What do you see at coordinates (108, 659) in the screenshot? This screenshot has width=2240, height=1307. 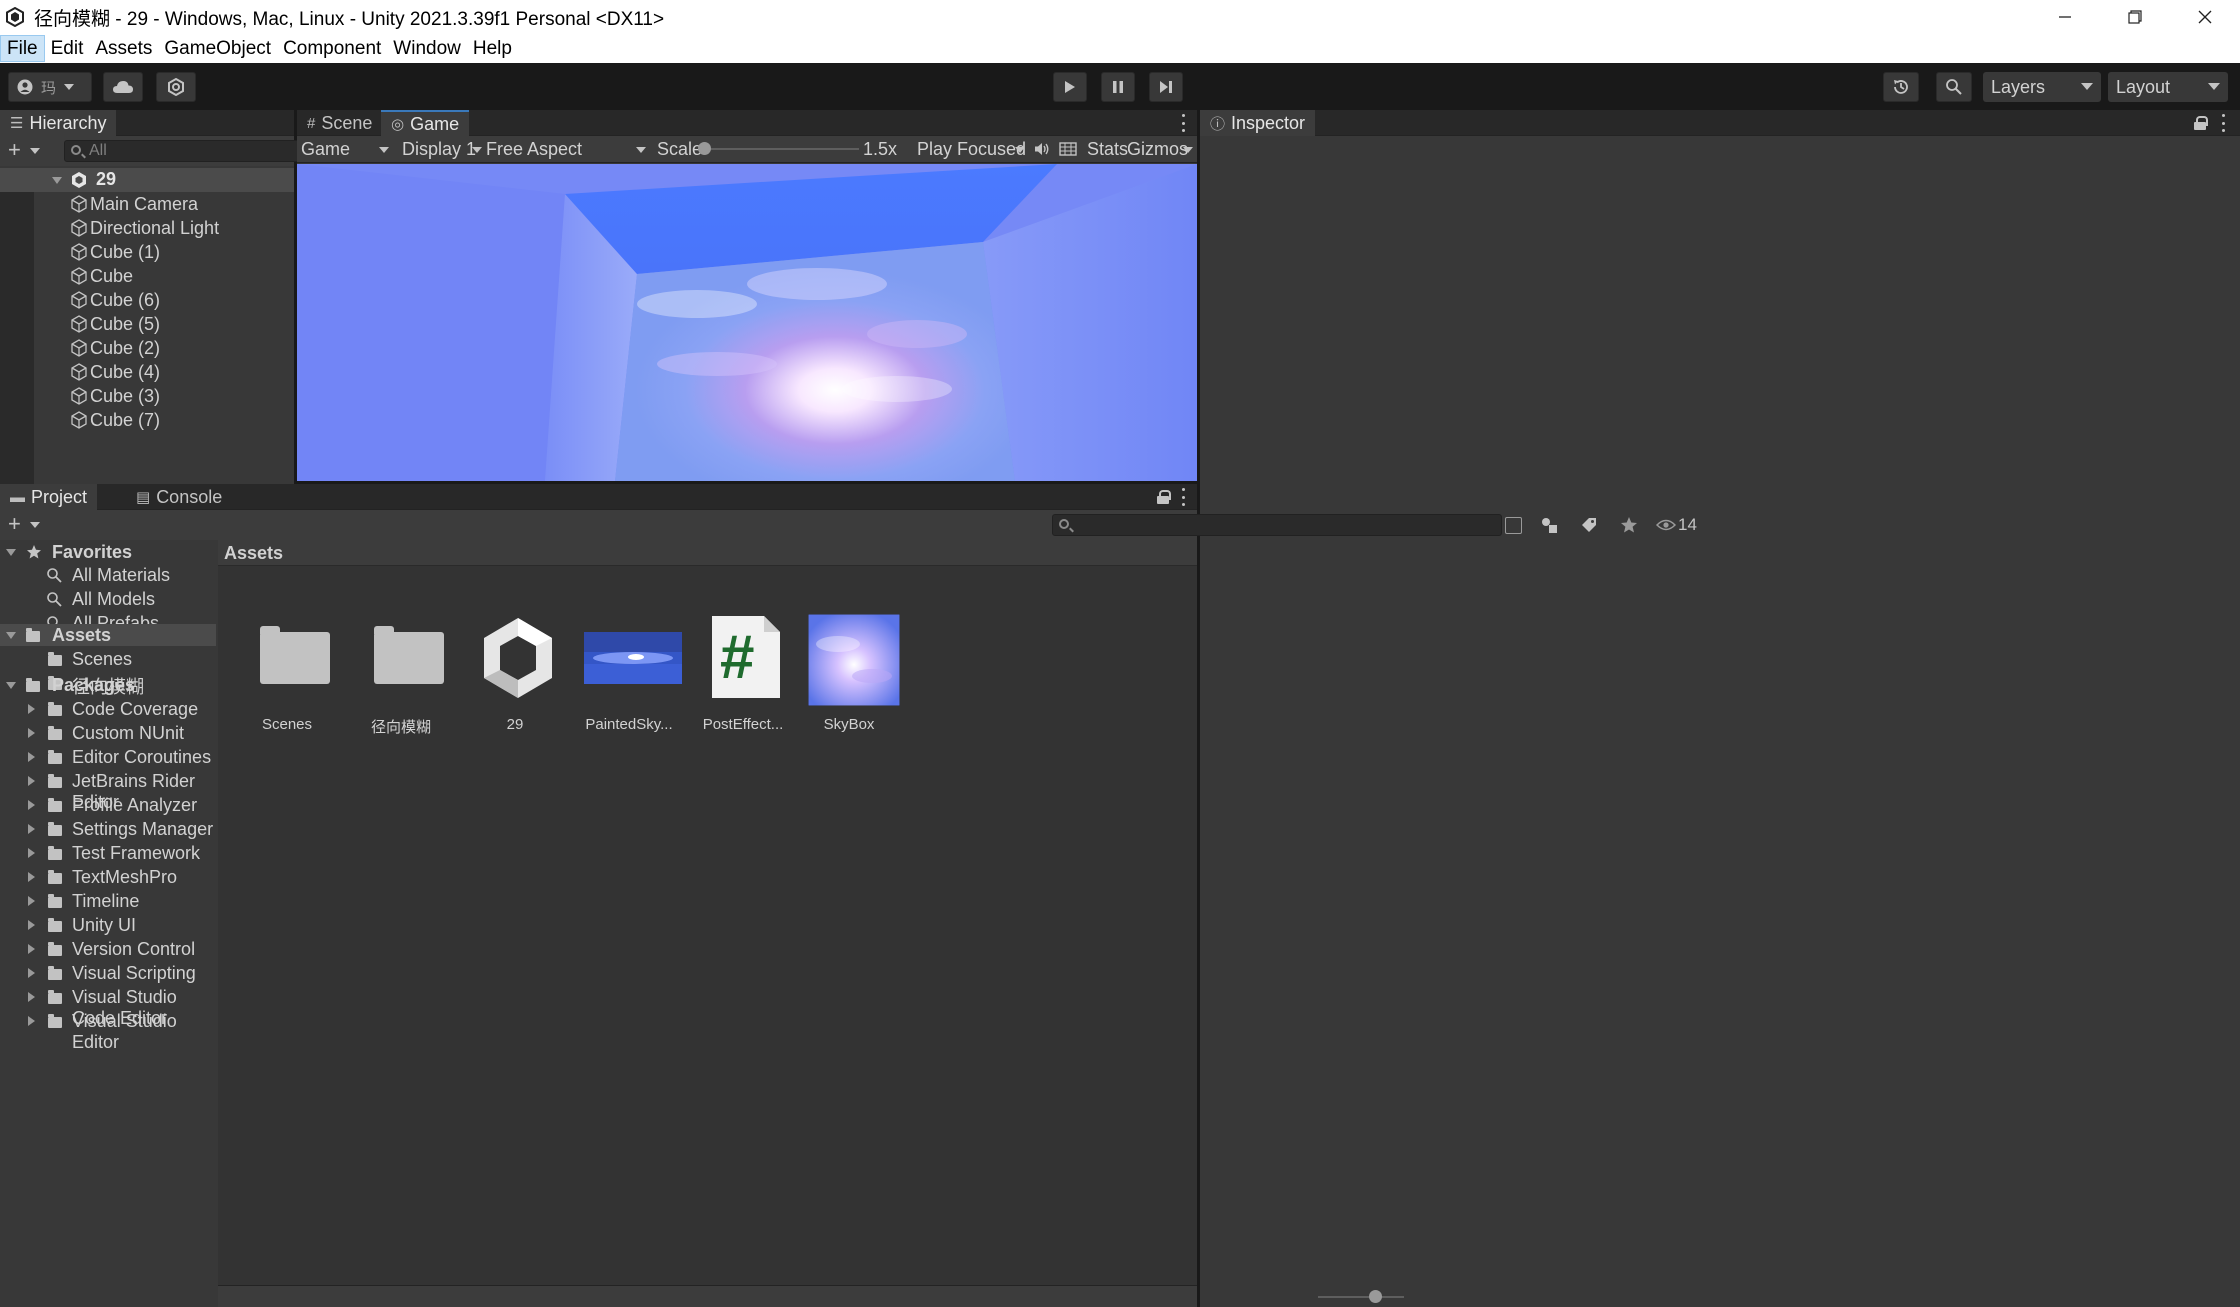 I see `asset-folder-item: Scenes` at bounding box center [108, 659].